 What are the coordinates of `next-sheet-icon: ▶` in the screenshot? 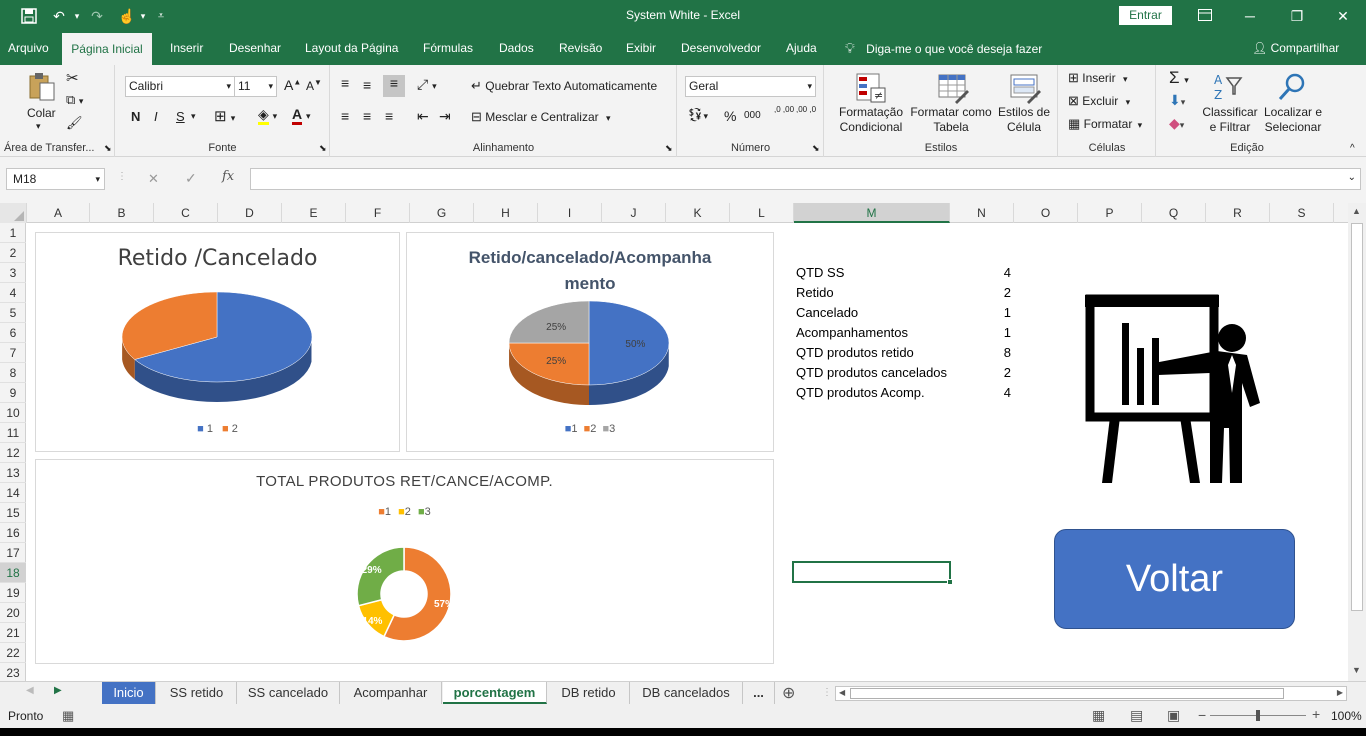 It's located at (58, 690).